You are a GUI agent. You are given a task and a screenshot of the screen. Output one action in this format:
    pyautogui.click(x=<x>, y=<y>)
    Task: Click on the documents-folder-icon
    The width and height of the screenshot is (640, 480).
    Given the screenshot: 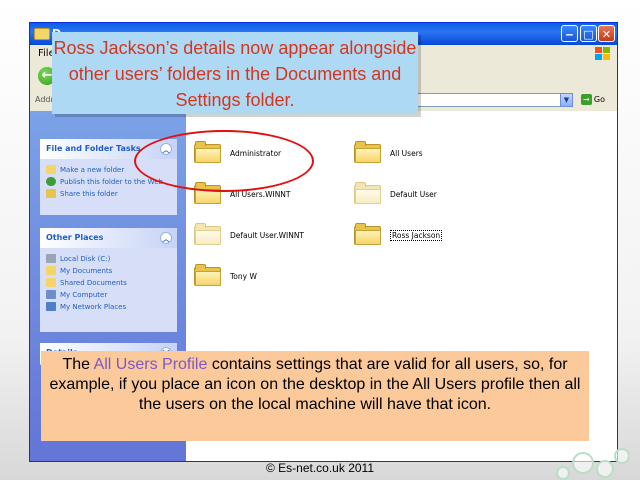 What is the action you would take?
    pyautogui.click(x=51, y=270)
    